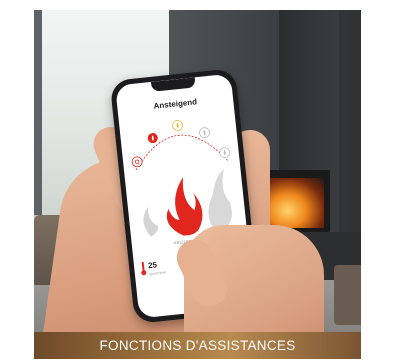 This screenshot has width=395, height=361. Describe the element at coordinates (144, 268) in the screenshot. I see `thermometer-icon` at that location.